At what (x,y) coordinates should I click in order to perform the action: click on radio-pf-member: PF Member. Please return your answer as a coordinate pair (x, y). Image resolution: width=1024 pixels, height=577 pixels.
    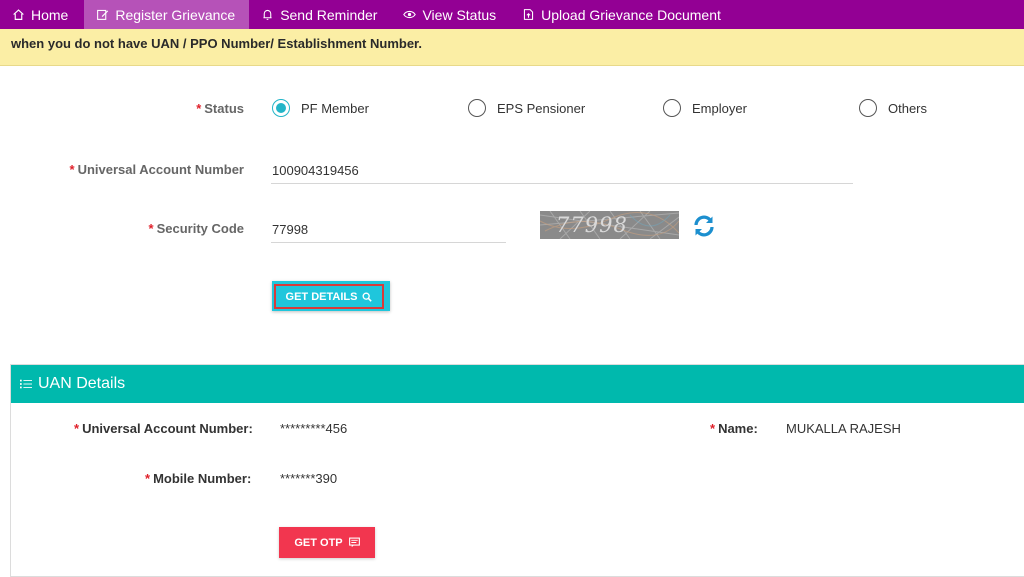
    Looking at the image, I should click on (320, 108).